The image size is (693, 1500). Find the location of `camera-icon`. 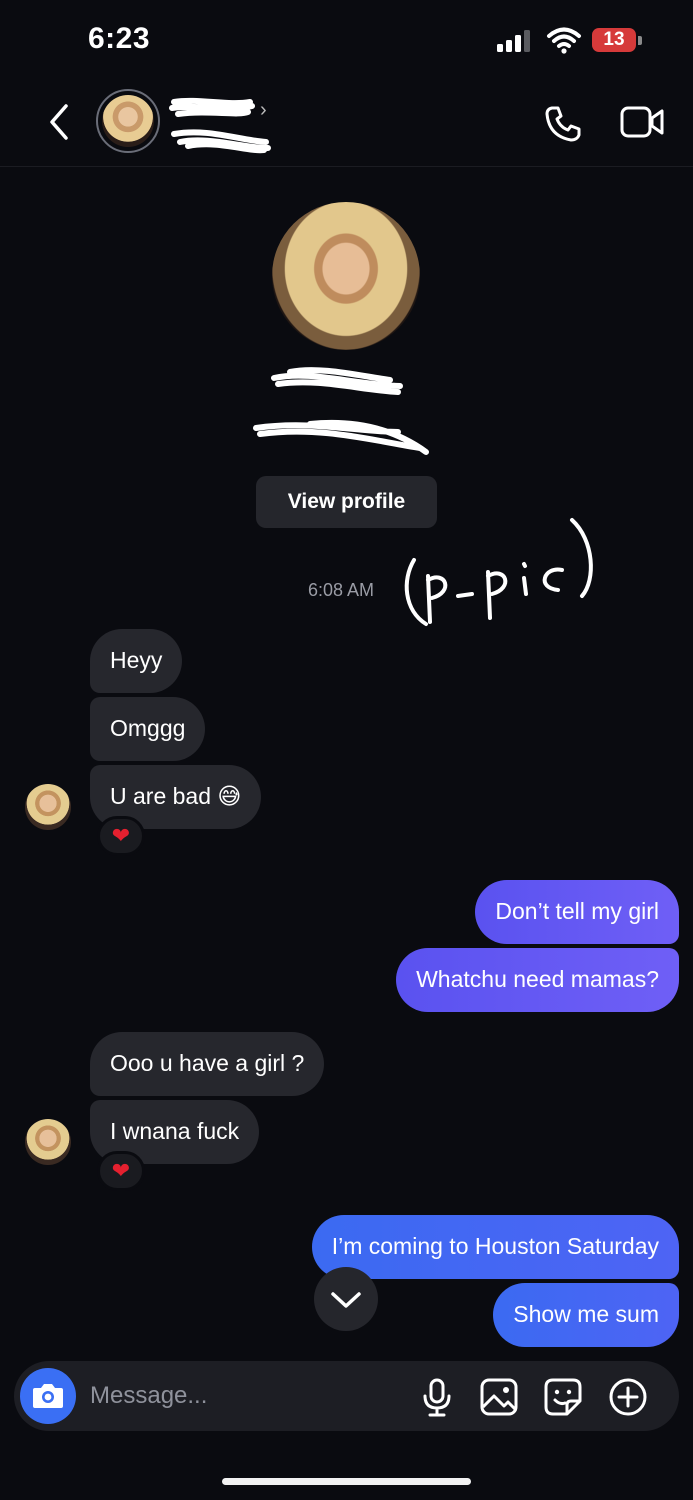

camera-icon is located at coordinates (48, 1396).